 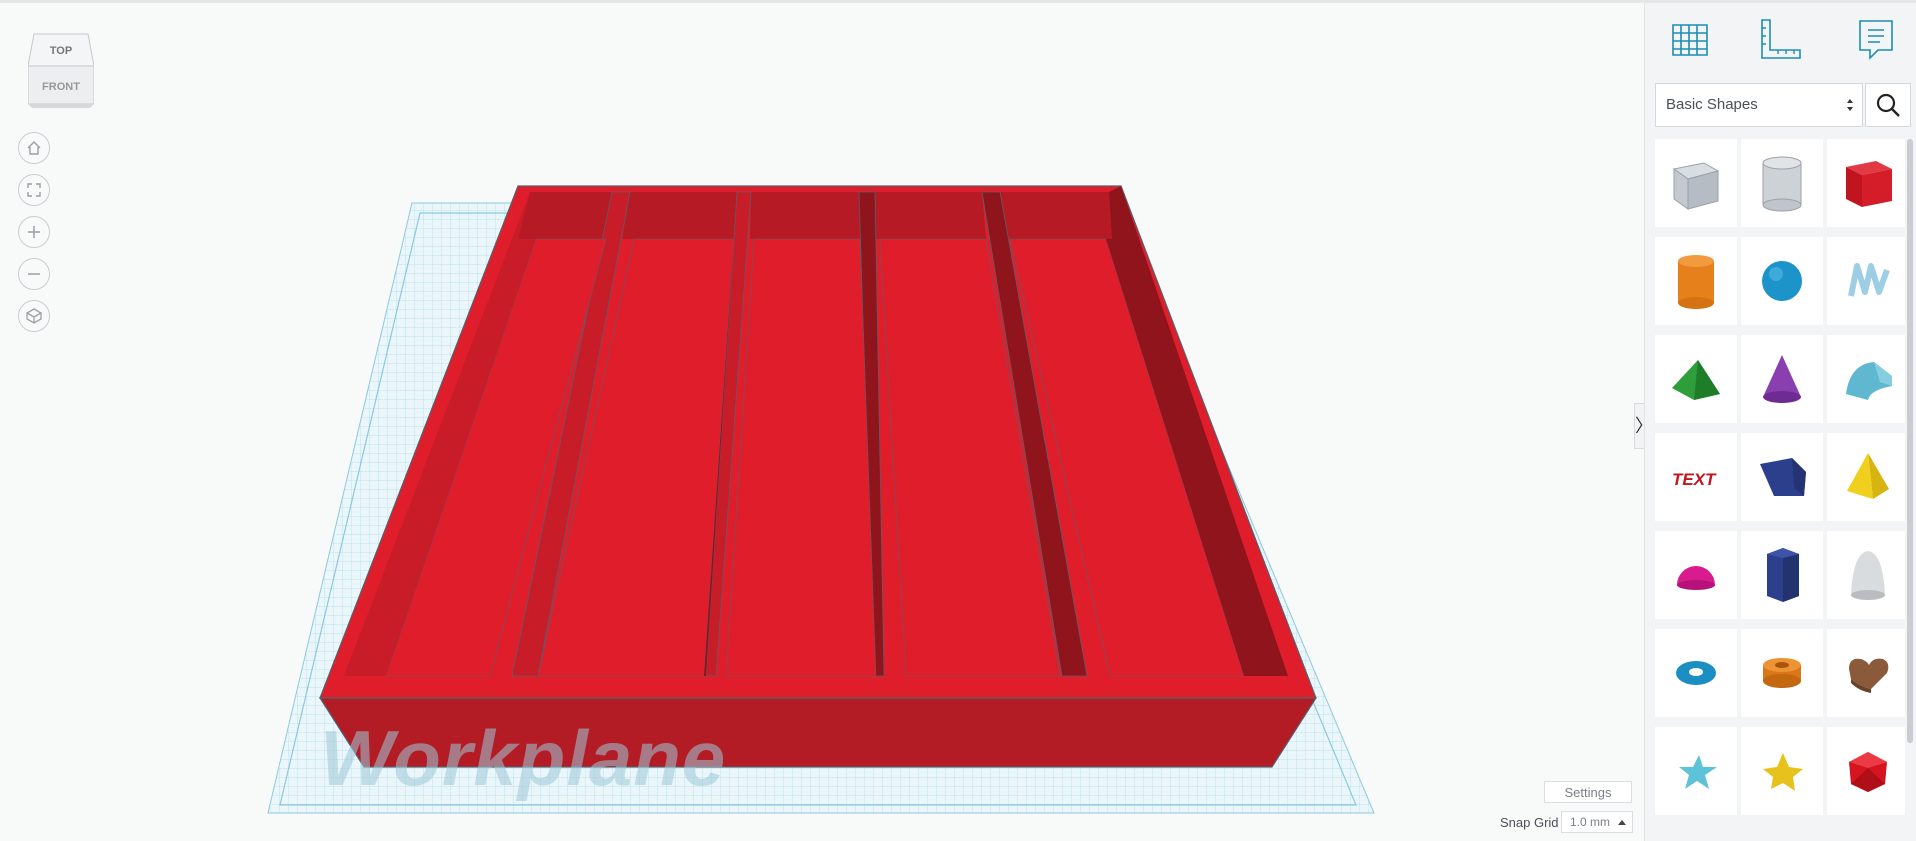 What do you see at coordinates (1590, 822) in the screenshot?
I see `snap-grid-value: 1.0 mm` at bounding box center [1590, 822].